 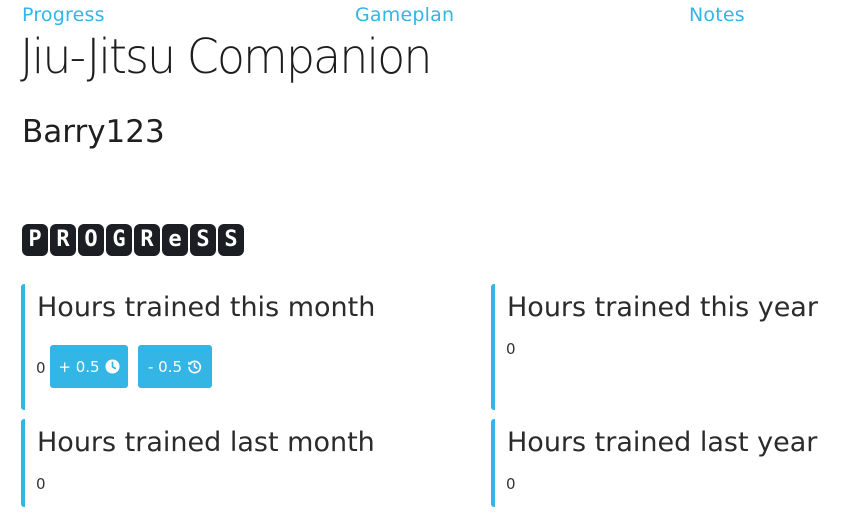 What do you see at coordinates (206, 307) in the screenshot?
I see `card-title: Hours trained this month` at bounding box center [206, 307].